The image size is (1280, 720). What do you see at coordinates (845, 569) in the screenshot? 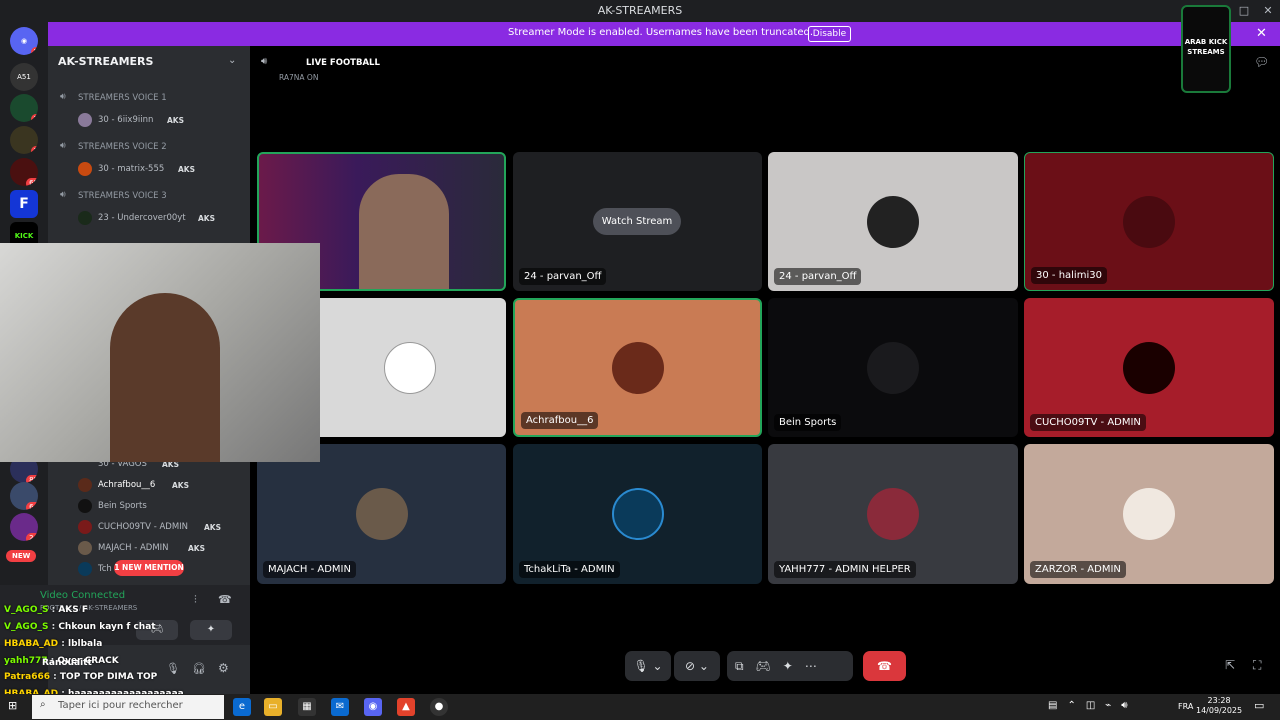
I see `tile-label: YAHH777 - ADMIN HELPER` at bounding box center [845, 569].